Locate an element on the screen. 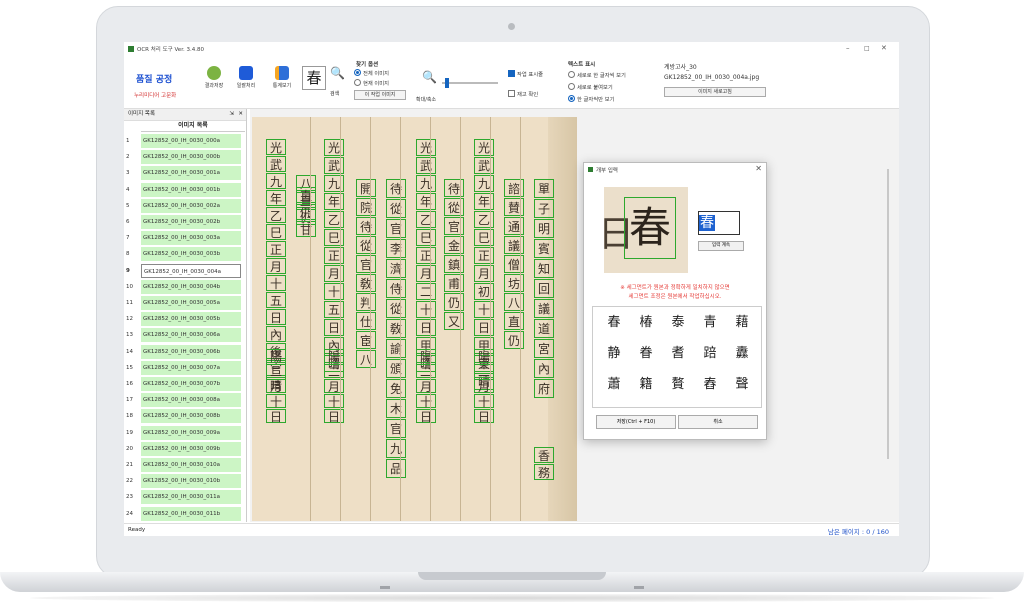  list-item: 2 GK12852_00_IH_0030_000b is located at coordinates (185, 157).